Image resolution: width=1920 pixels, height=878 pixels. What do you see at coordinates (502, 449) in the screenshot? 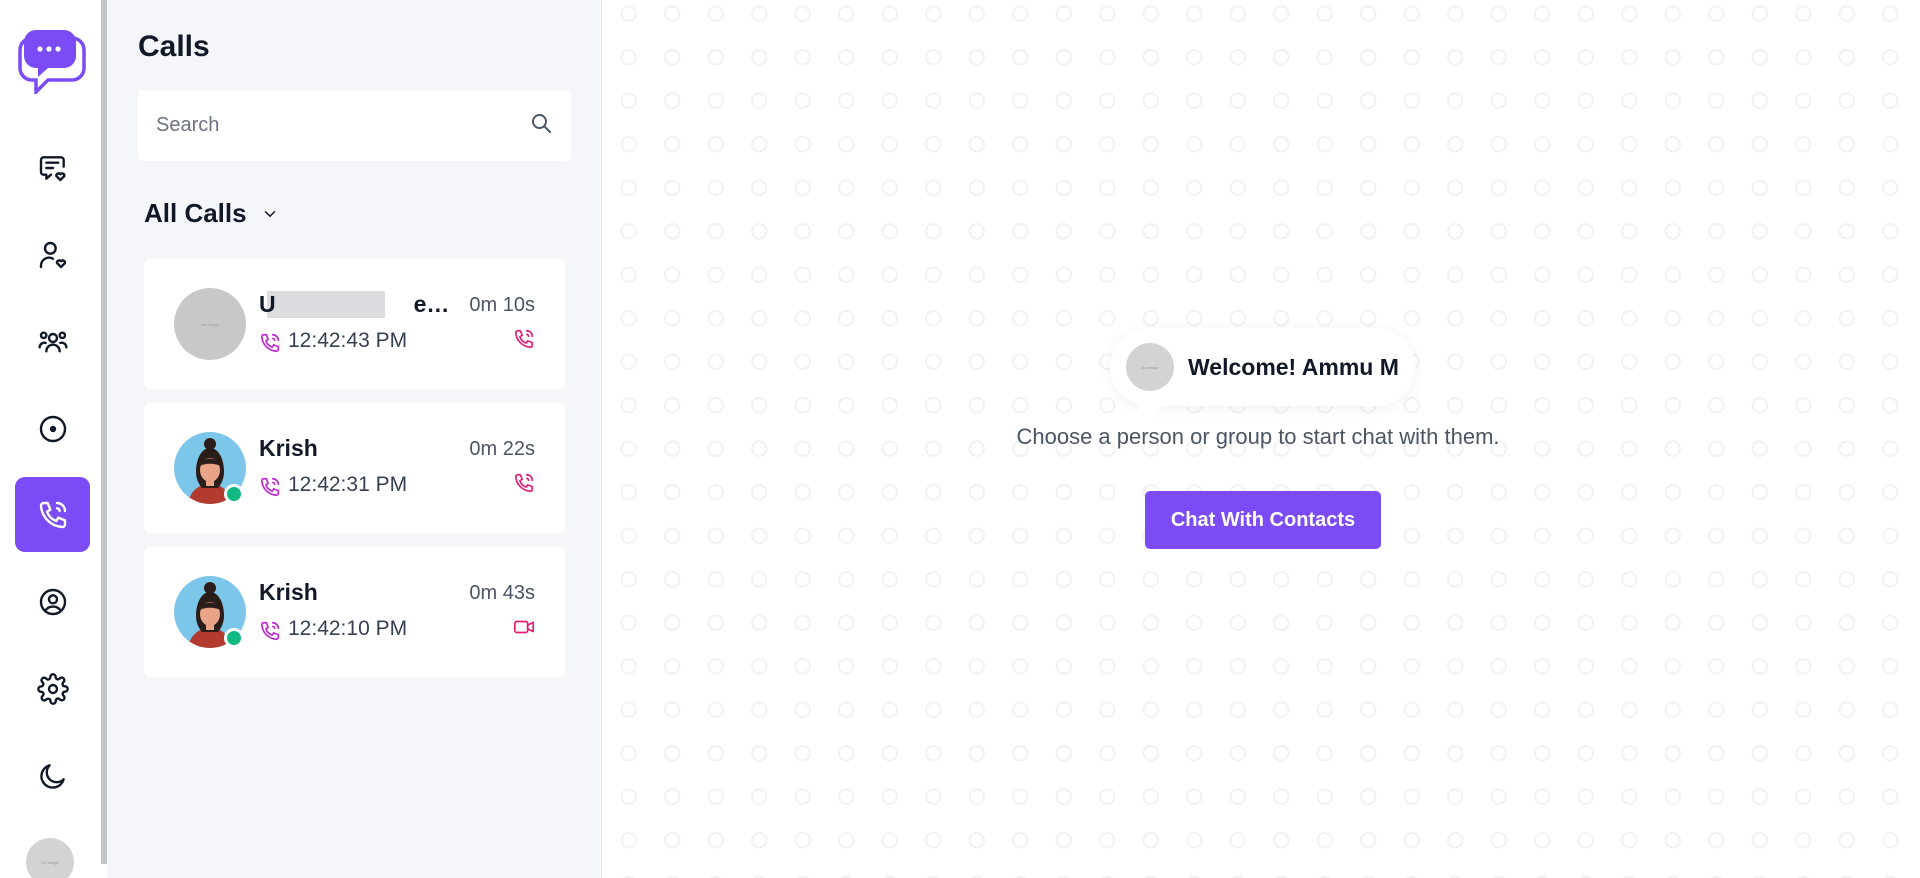
I see `call-duration: 0m 22s` at bounding box center [502, 449].